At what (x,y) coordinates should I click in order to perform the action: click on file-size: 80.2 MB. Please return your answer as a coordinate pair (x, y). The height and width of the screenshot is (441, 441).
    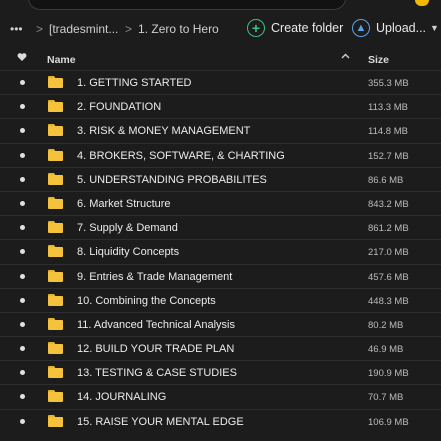
    Looking at the image, I should click on (386, 325).